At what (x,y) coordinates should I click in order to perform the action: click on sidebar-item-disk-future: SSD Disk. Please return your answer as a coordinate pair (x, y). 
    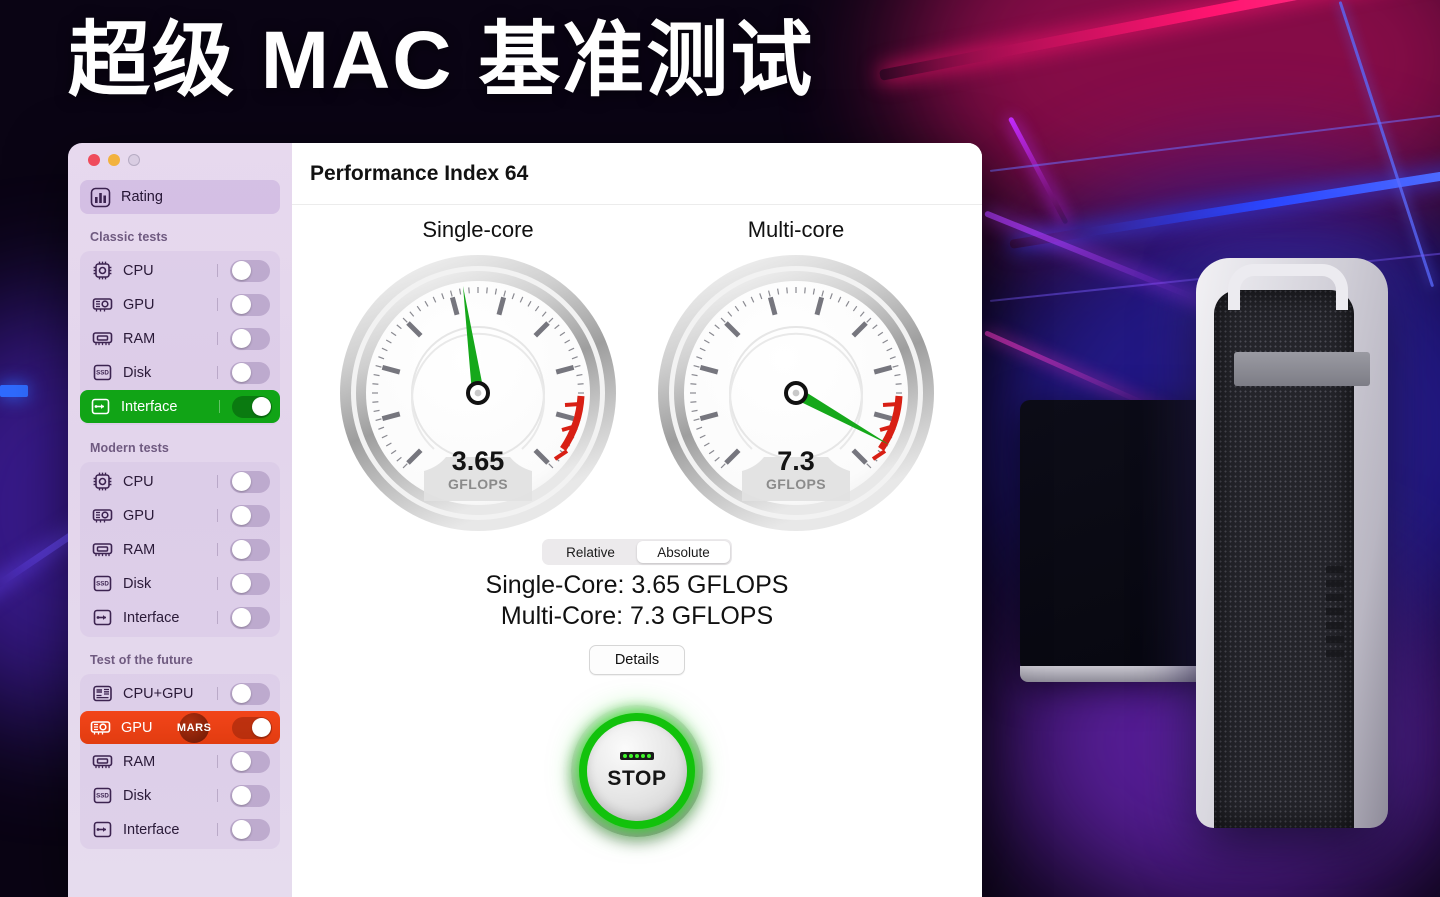
    Looking at the image, I should click on (180, 795).